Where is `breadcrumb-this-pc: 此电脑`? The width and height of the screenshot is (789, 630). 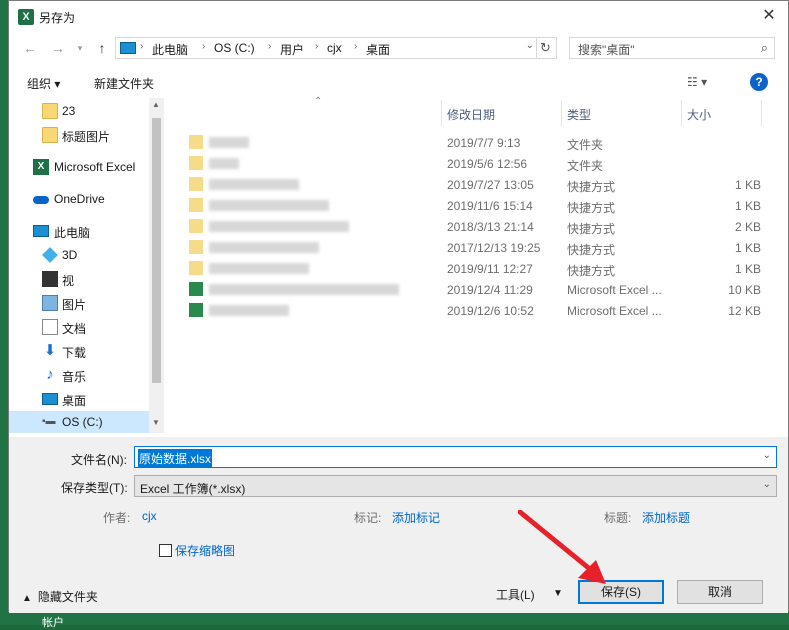
breadcrumb-this-pc: 此电脑 is located at coordinates (170, 49).